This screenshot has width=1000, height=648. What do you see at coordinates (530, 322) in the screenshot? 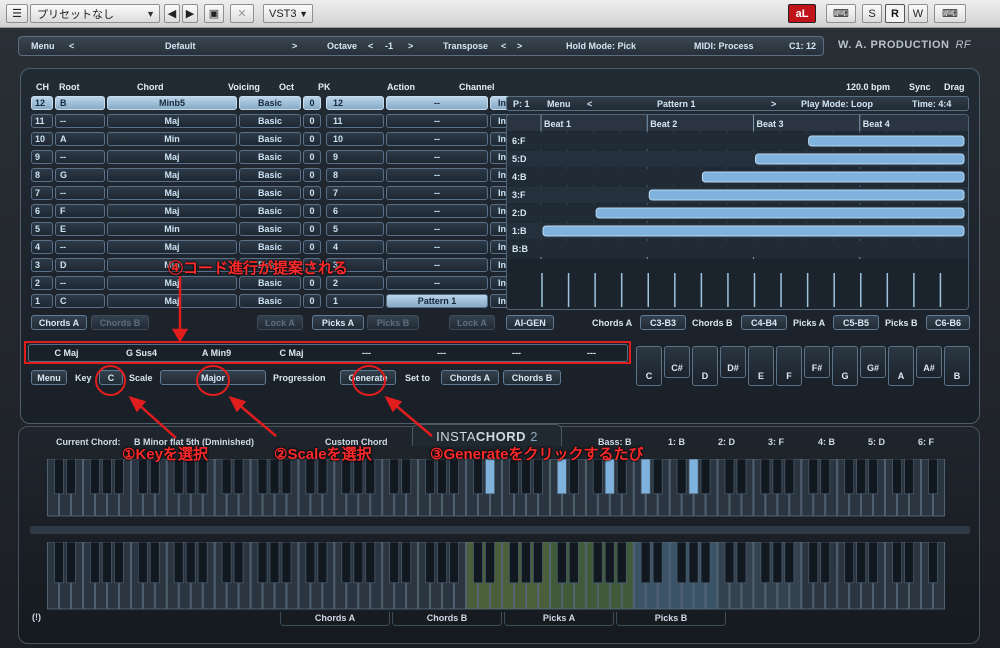
I see `ai-gen-button: AI-GEN` at bounding box center [530, 322].